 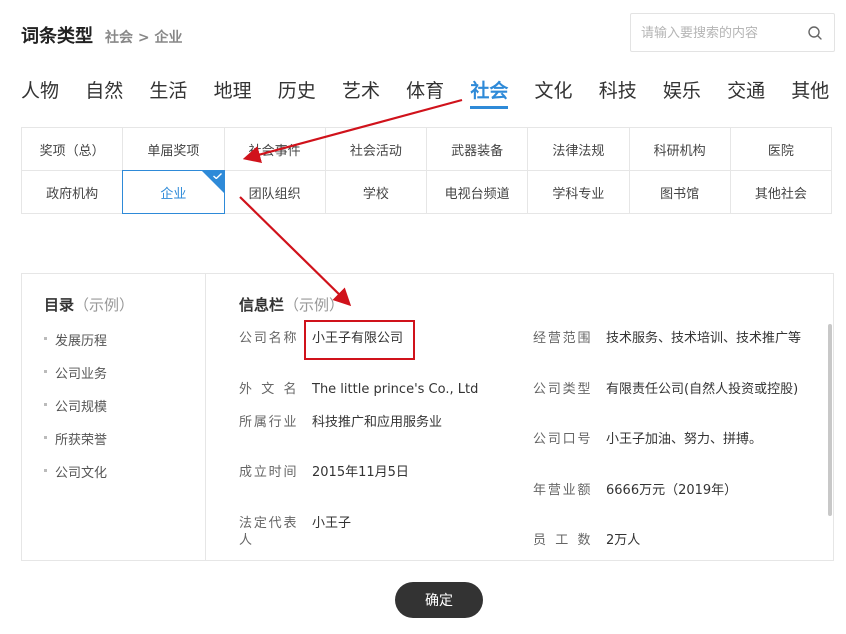 What do you see at coordinates (704, 338) in the screenshot?
I see `field-value: 技术服务、技术培训、技术推广等` at bounding box center [704, 338].